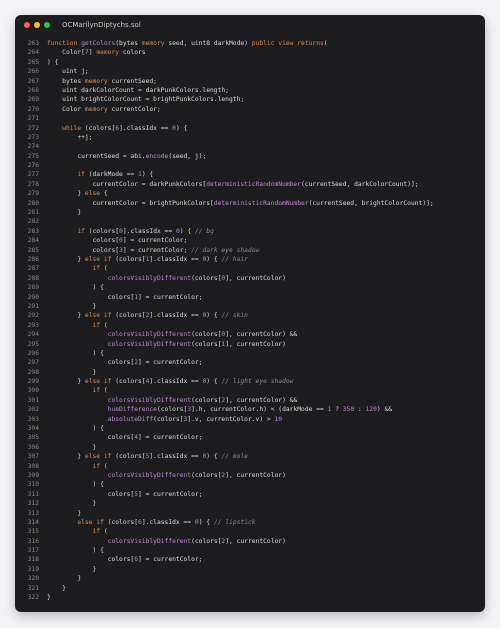  I want to click on code-token: memory, so click(96, 109).